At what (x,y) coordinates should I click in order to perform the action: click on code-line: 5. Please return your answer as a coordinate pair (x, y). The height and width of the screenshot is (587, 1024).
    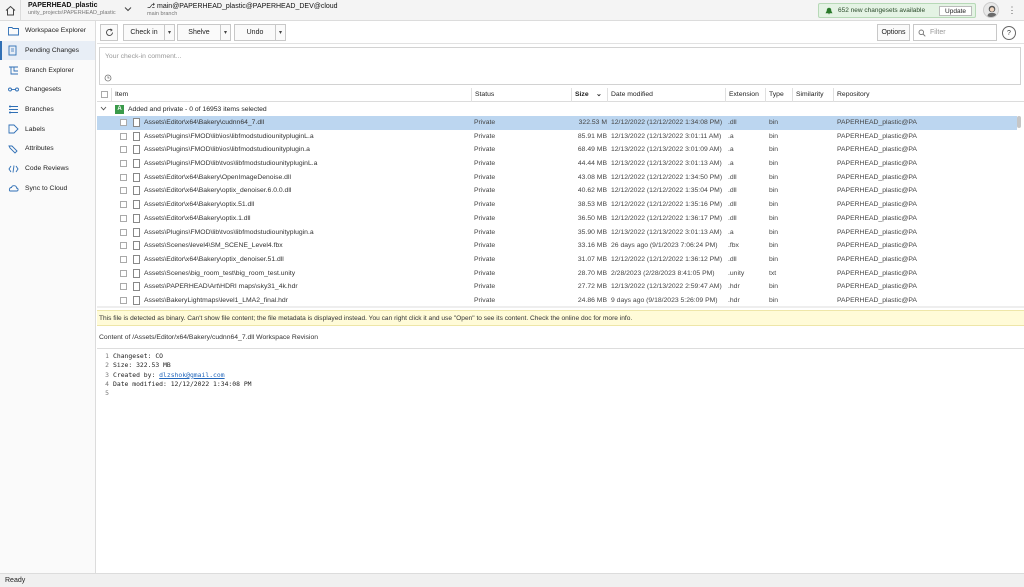
    Looking at the image, I should click on (560, 393).